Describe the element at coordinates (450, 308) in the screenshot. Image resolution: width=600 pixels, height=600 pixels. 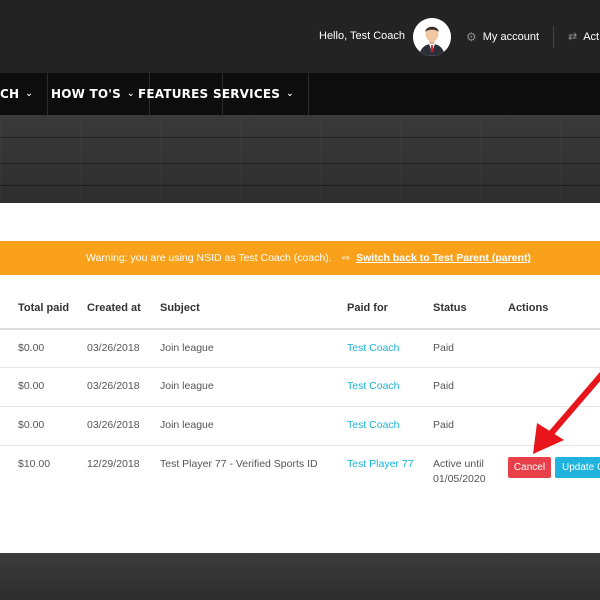
I see `column-header-status: Status` at that location.